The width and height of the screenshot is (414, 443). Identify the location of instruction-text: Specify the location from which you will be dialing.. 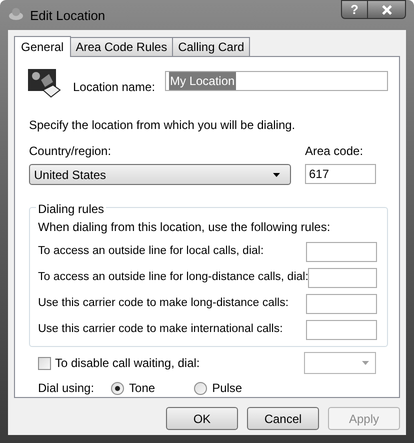
(162, 125).